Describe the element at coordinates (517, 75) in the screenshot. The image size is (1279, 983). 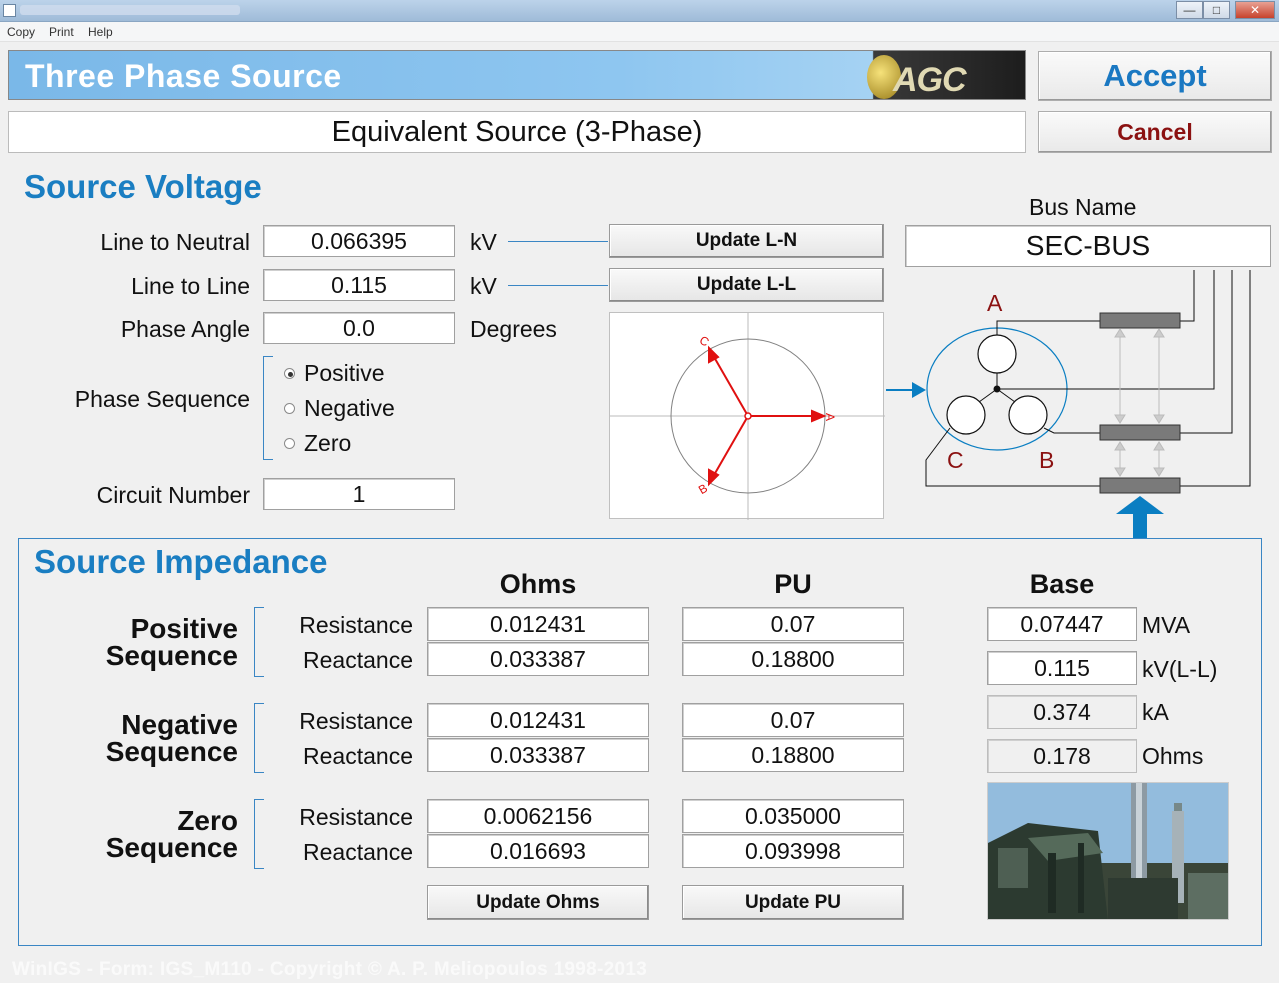
I see `form-header: Three Phase Source AGC` at that location.